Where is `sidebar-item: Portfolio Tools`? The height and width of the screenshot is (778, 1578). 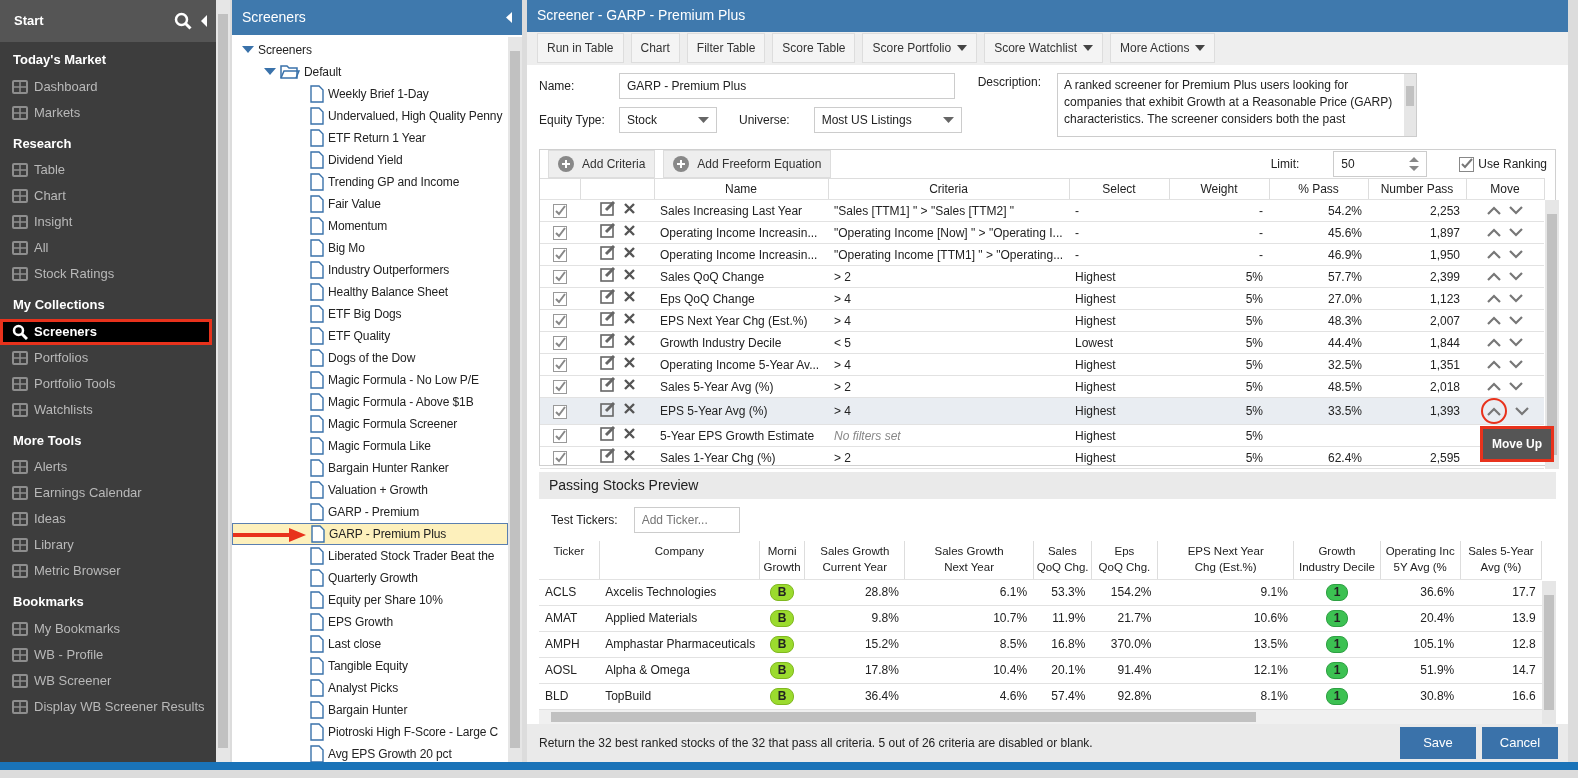
sidebar-item: Portfolio Tools is located at coordinates (108, 383).